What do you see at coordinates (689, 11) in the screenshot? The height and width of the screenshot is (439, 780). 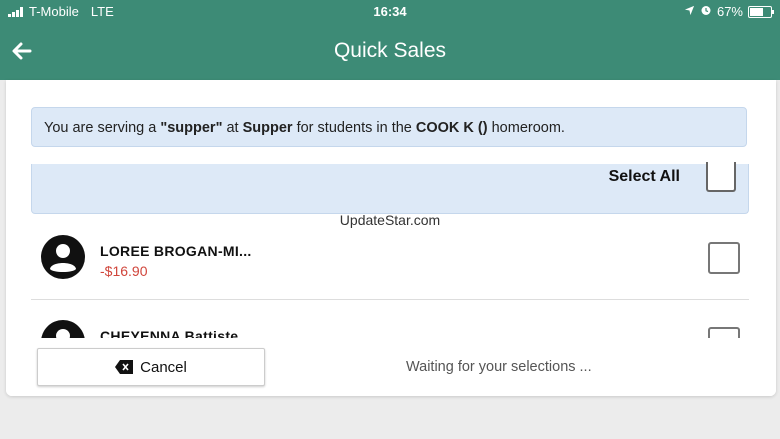 I see `location-arrow-icon` at bounding box center [689, 11].